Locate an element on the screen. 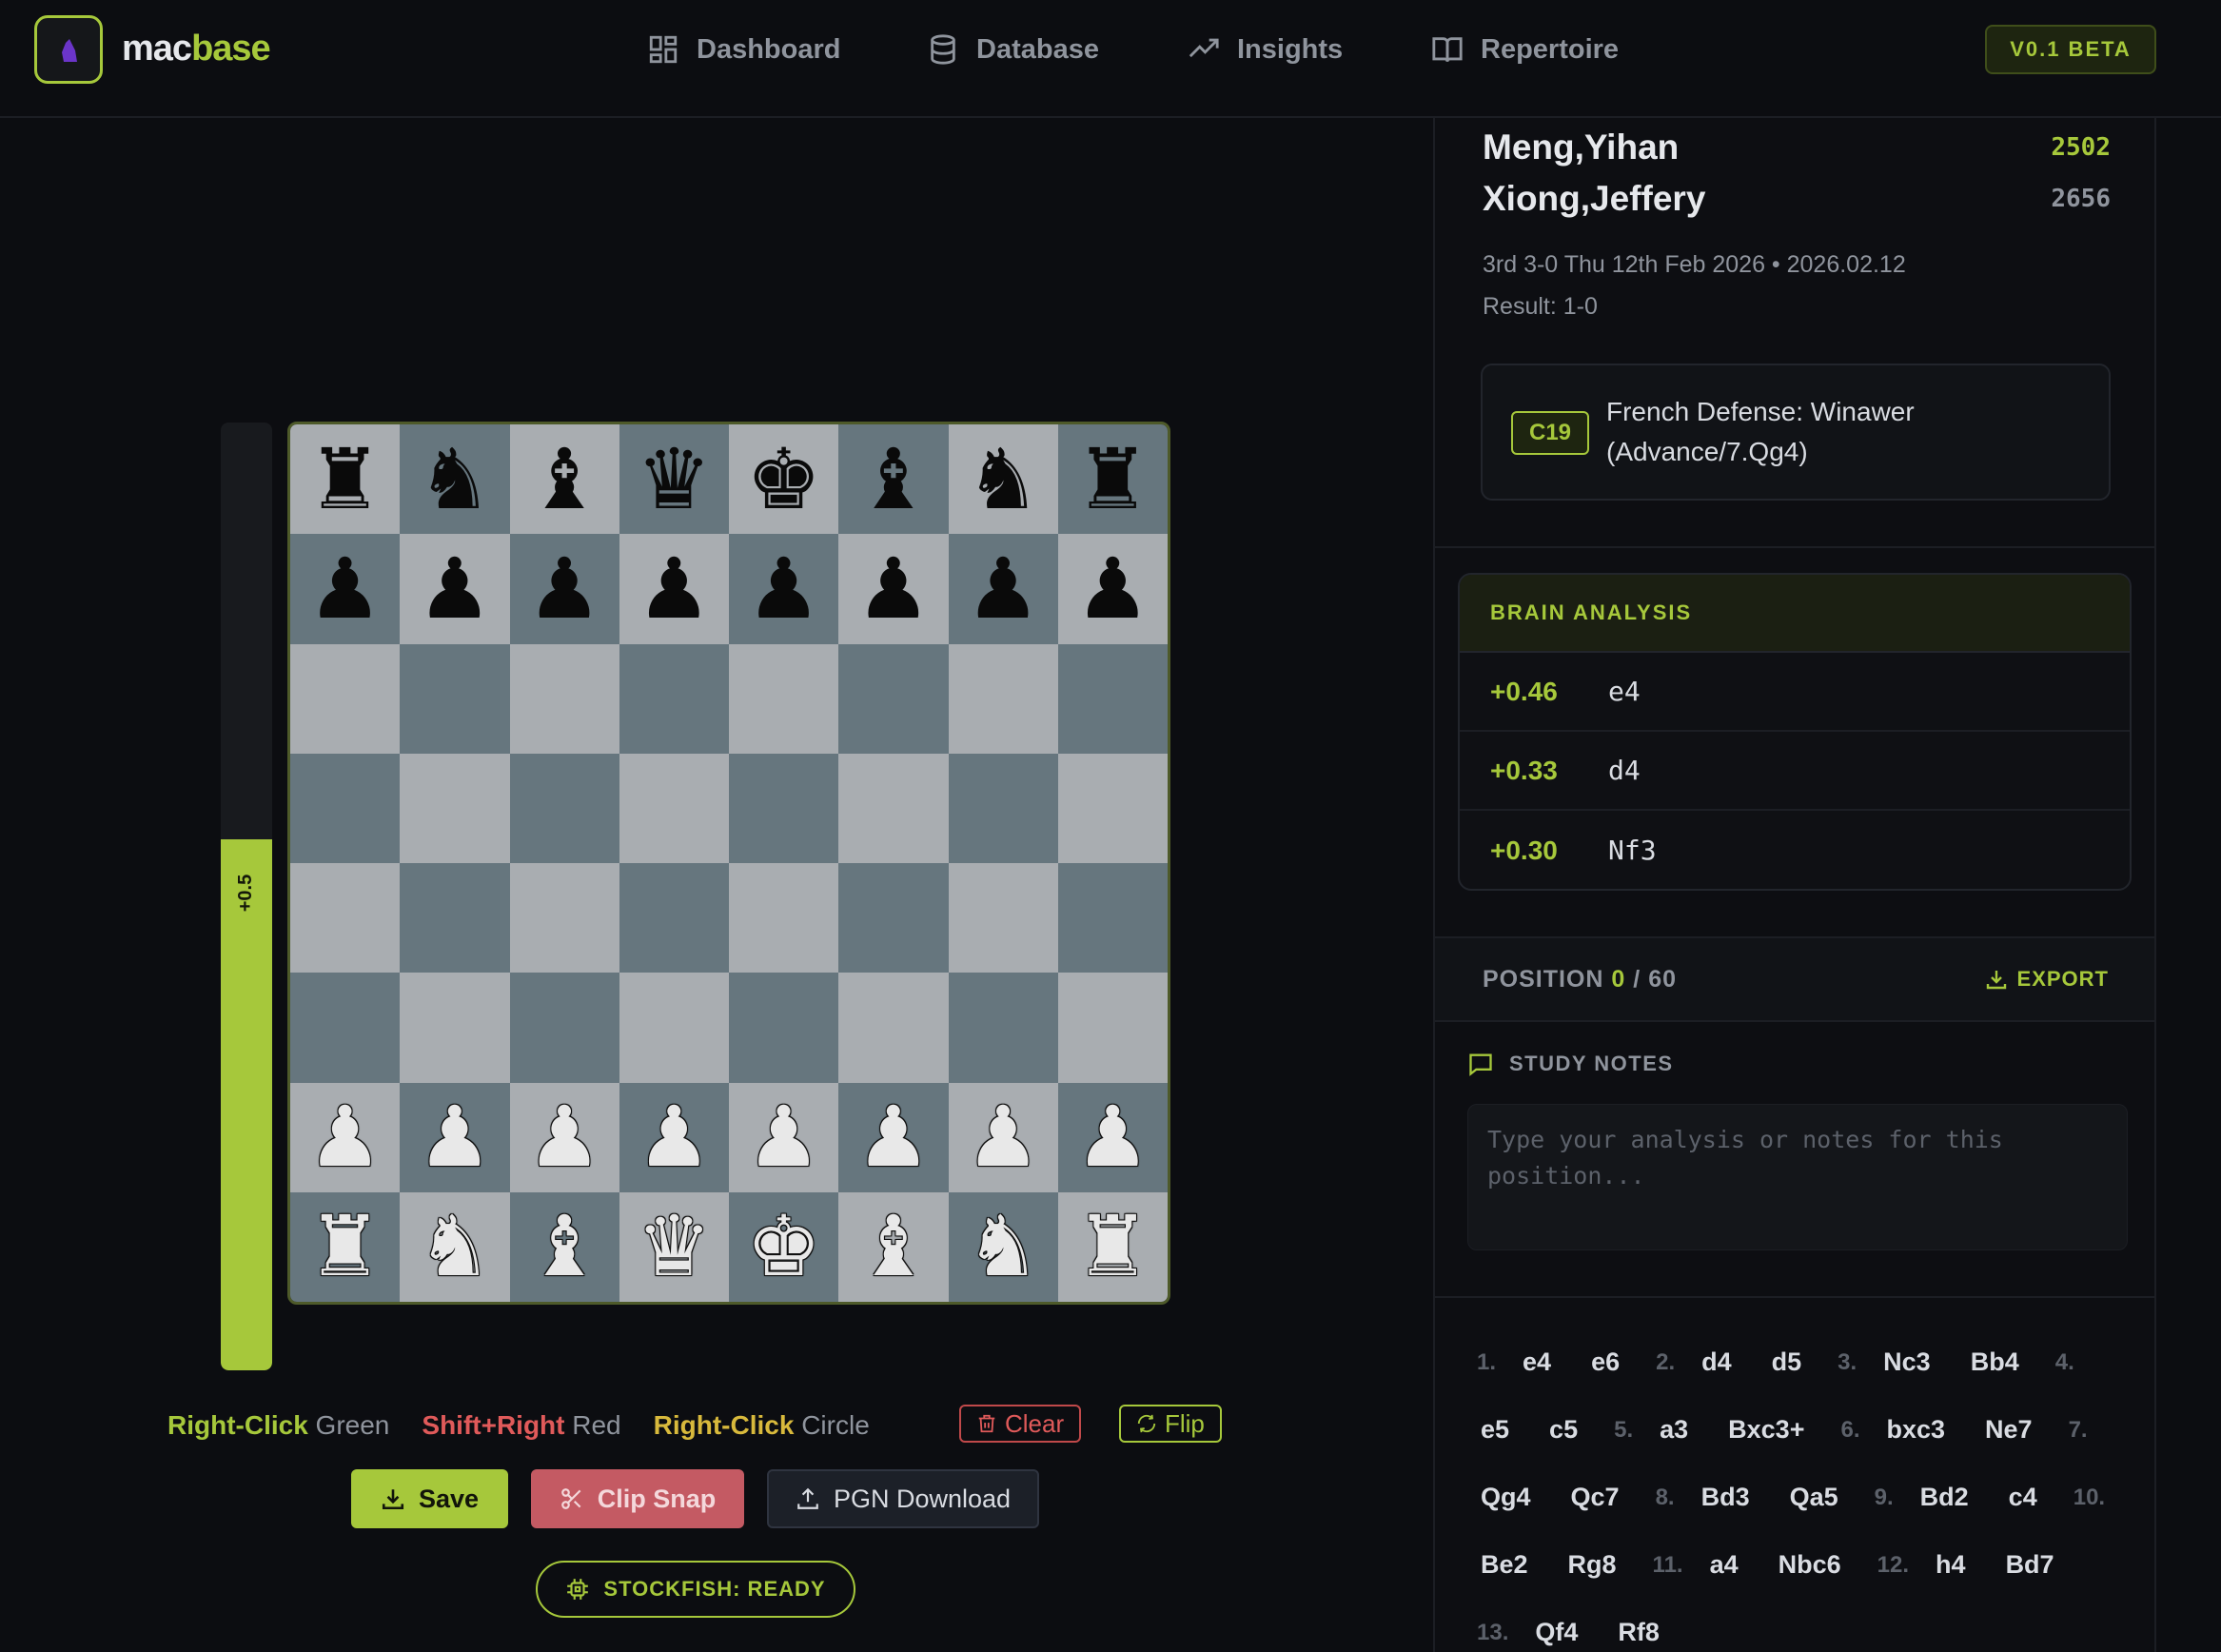 The height and width of the screenshot is (1652, 2221). analysis-line: +0.33 d4 is located at coordinates (1795, 772).